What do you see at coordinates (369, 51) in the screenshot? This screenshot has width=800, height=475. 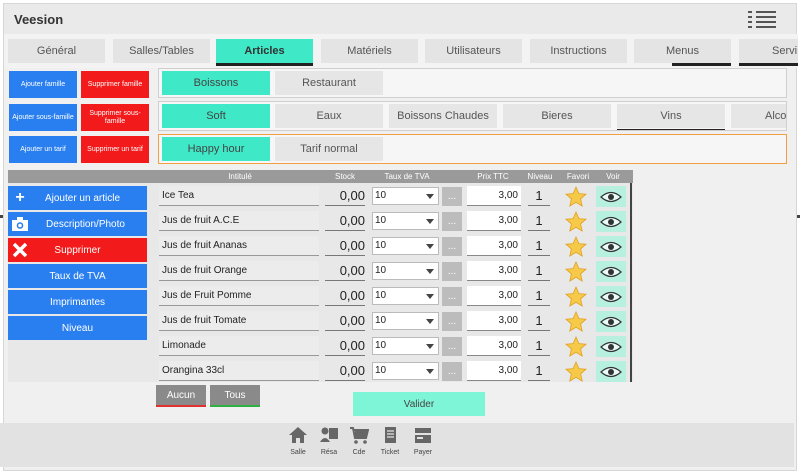 I see `tab-materiels: Matériels` at bounding box center [369, 51].